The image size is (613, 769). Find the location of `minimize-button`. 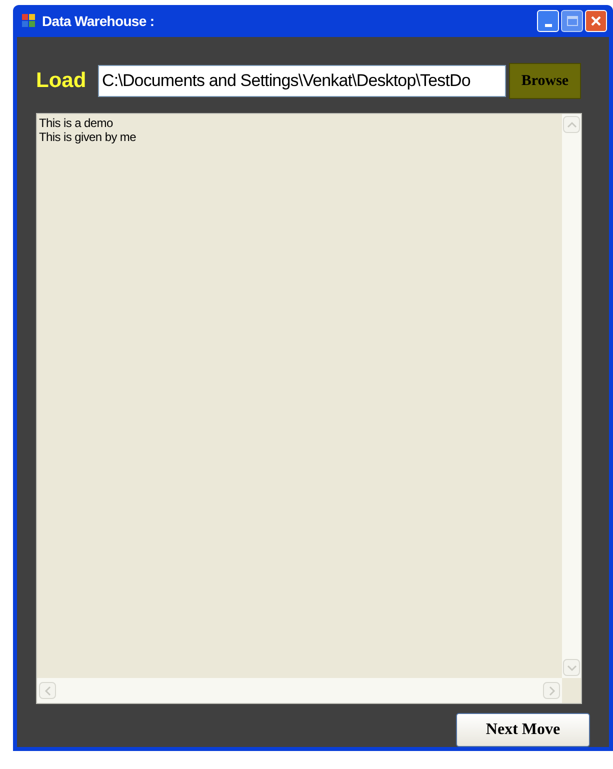

minimize-button is located at coordinates (548, 21).